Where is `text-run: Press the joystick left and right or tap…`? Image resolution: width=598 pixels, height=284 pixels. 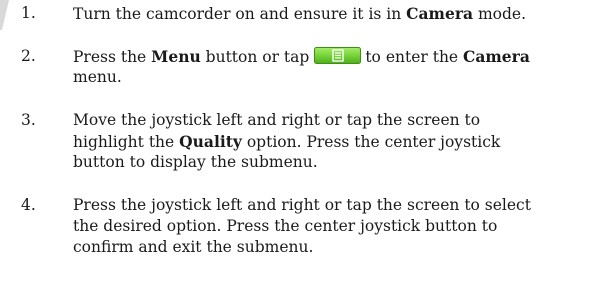
text-run: Press the joystick left and right or tap… is located at coordinates (302, 205).